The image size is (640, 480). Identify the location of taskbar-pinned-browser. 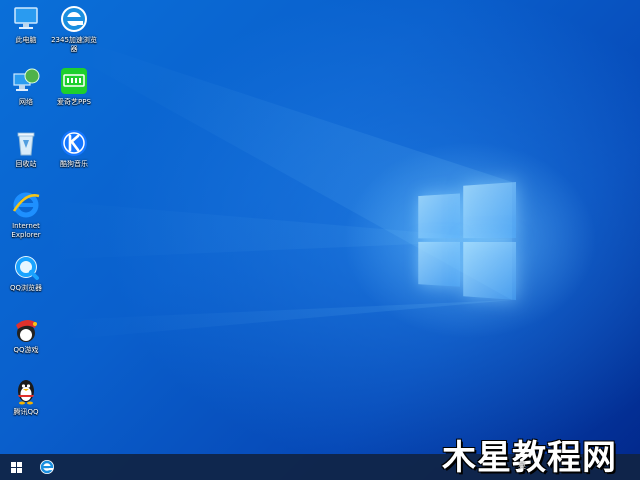
(47, 467).